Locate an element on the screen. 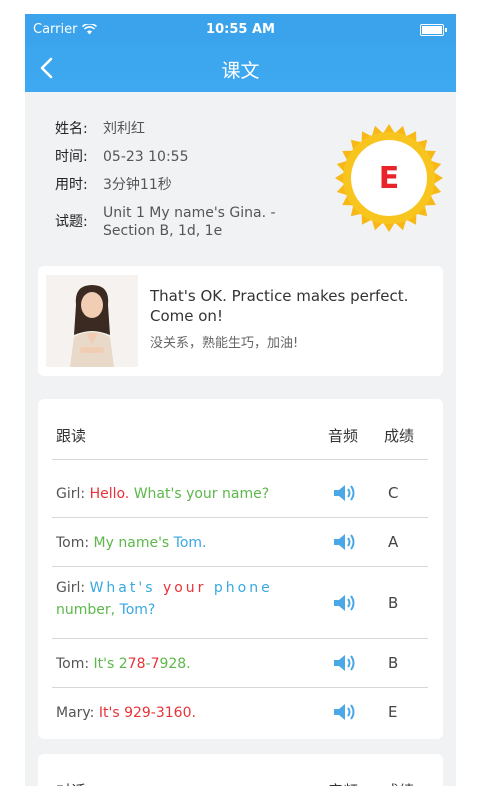  table-row: Mary: It's 929-3160. E is located at coordinates (240, 712).